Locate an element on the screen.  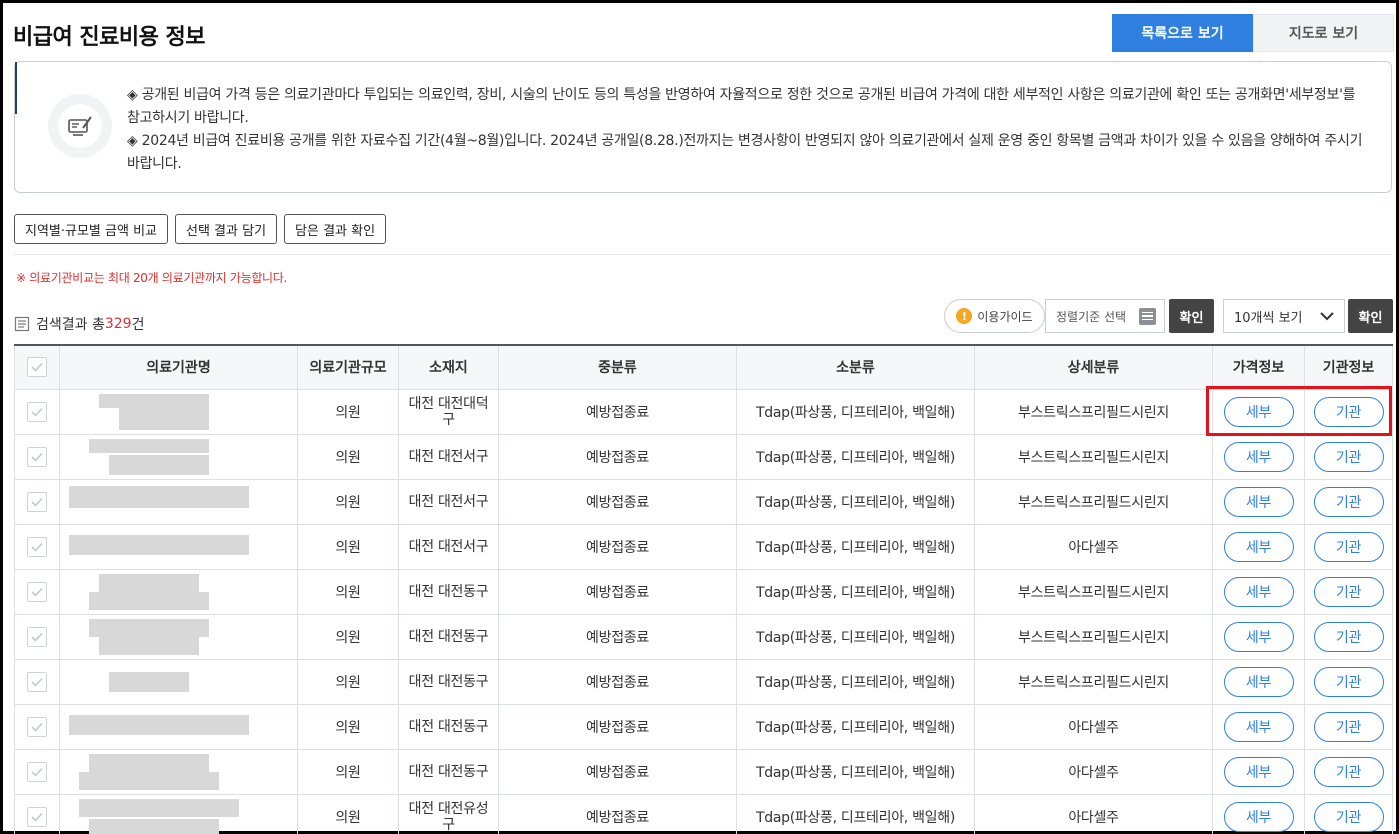
col-header-location: 소재지 is located at coordinates (448, 367).